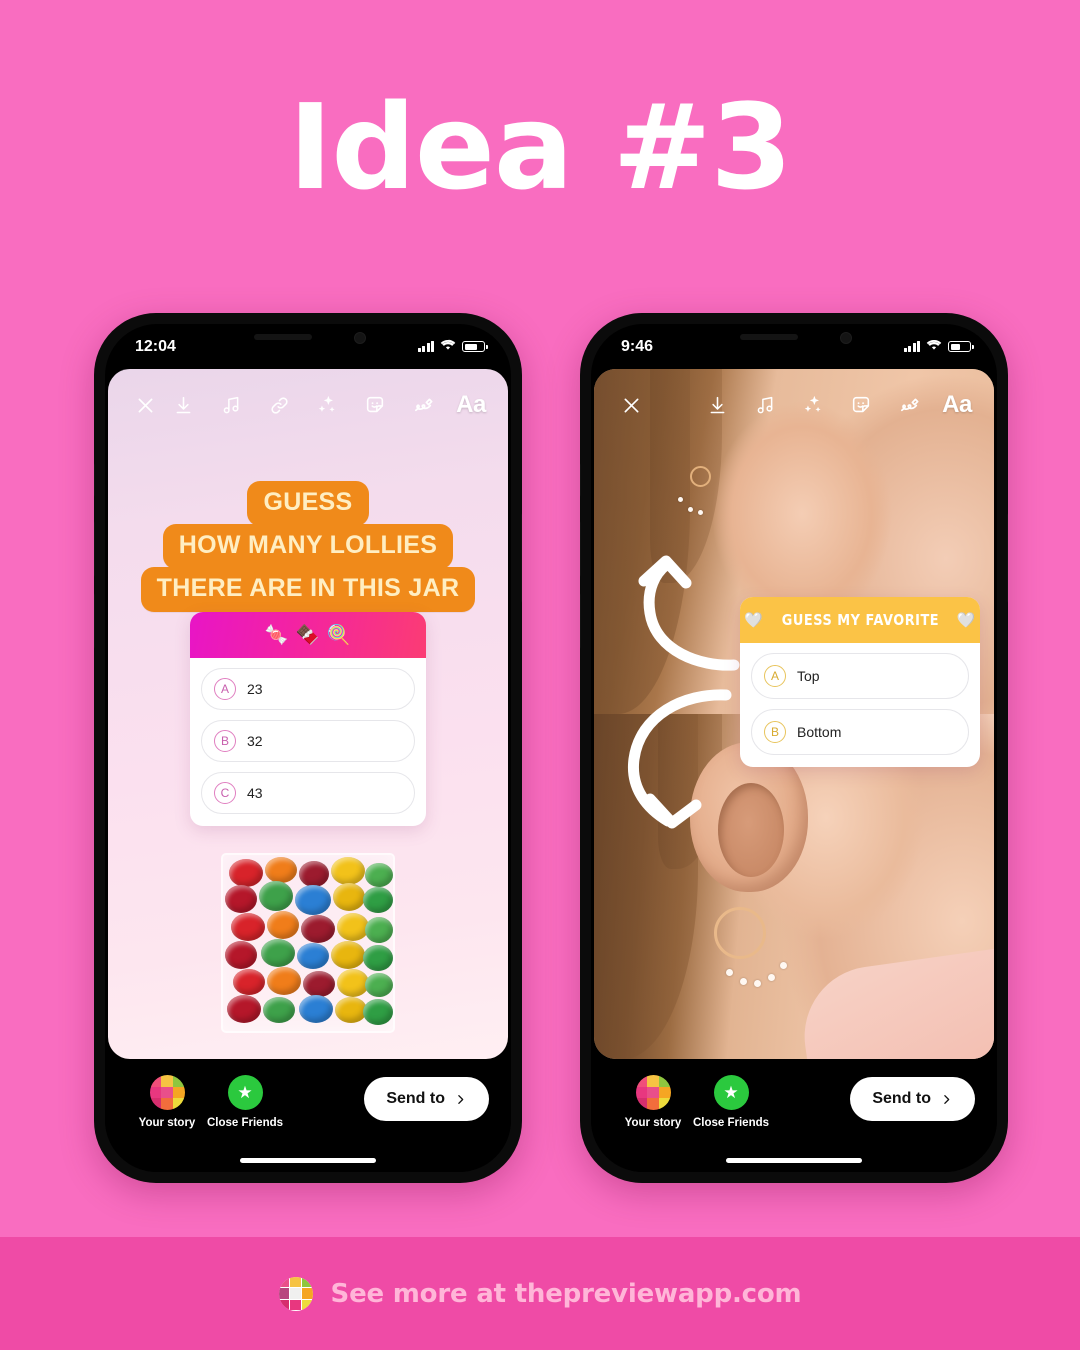  I want to click on arrow-up-to-top-earring, so click(689, 613).